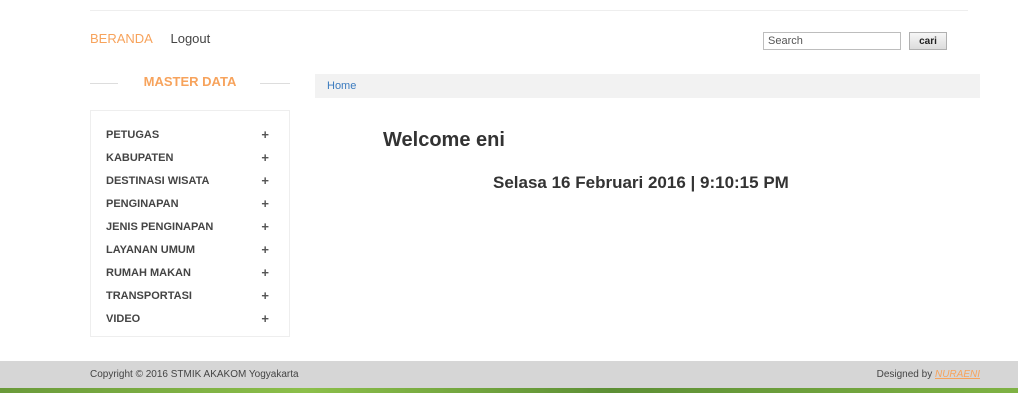 The image size is (1018, 393). Describe the element at coordinates (190, 203) in the screenshot. I see `sidebar-item-penginapan: PENGINAPAN +` at that location.